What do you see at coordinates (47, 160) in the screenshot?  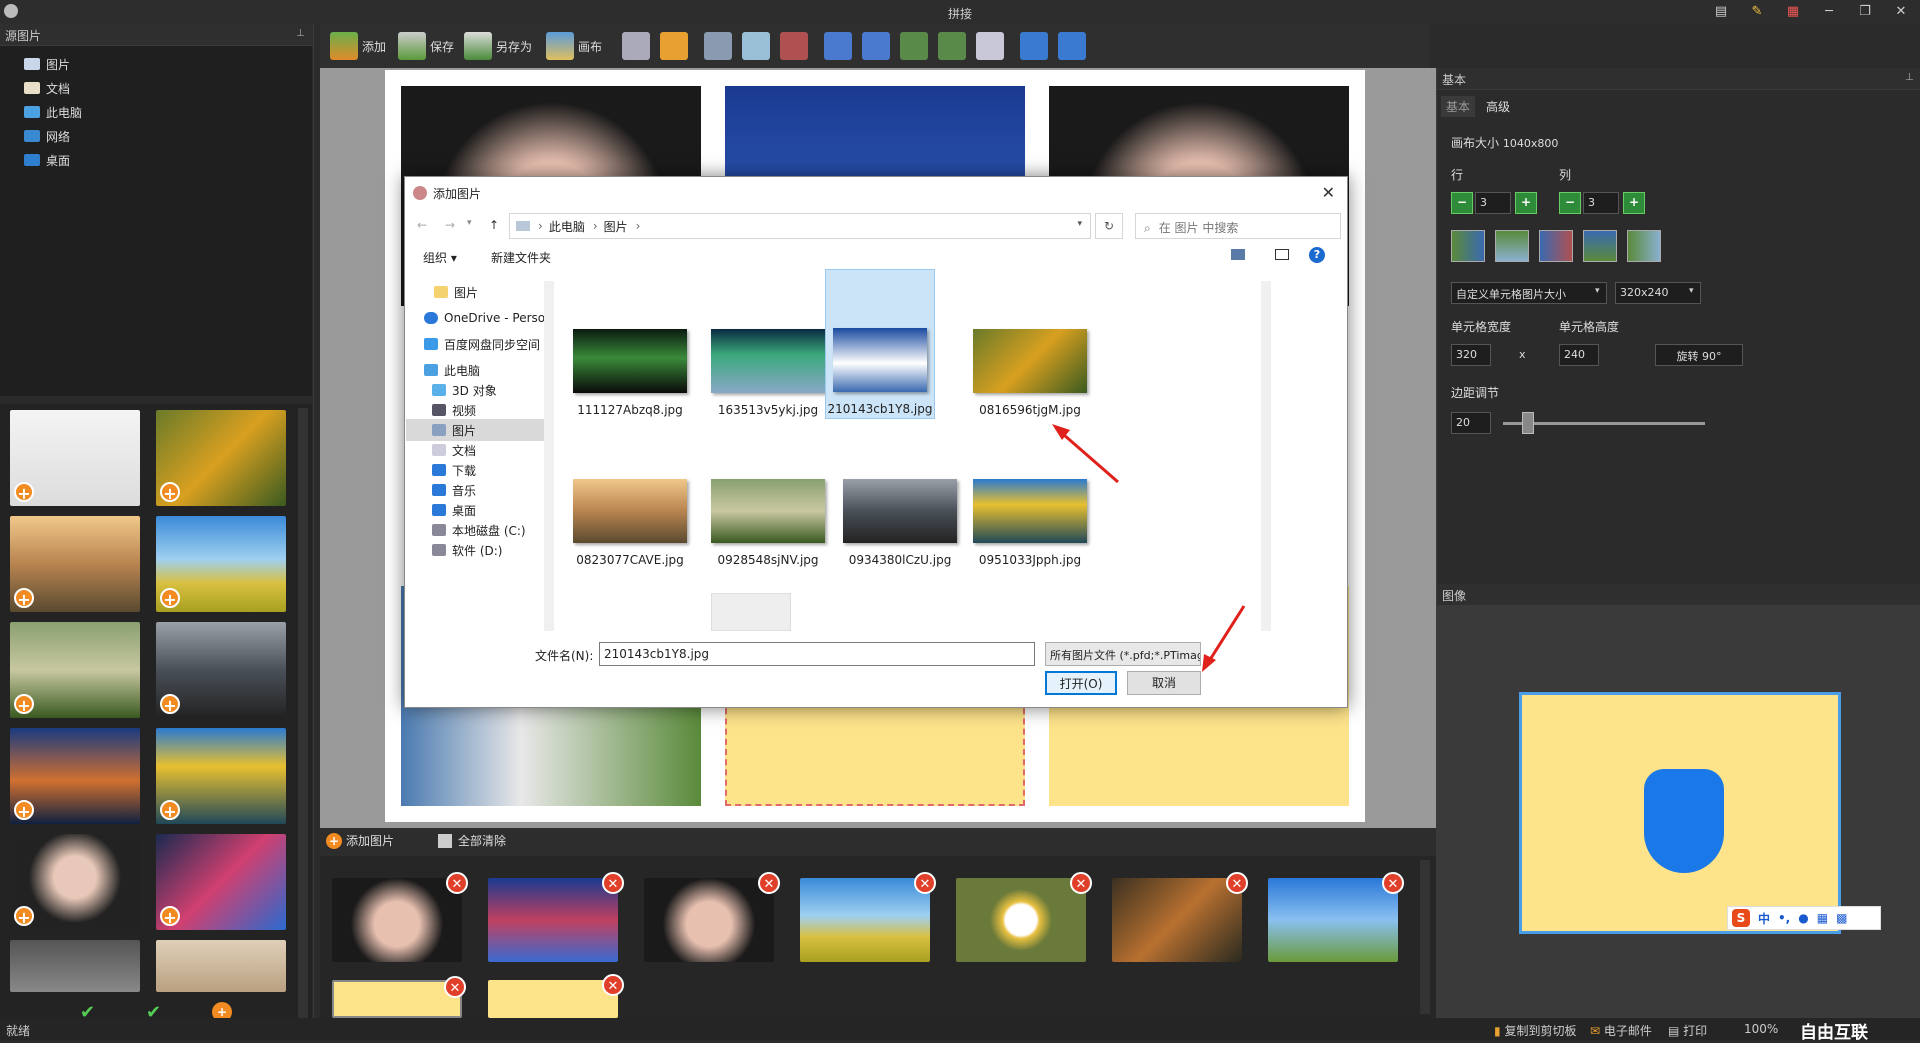 I see `tree-item-desktop: 桌面` at bounding box center [47, 160].